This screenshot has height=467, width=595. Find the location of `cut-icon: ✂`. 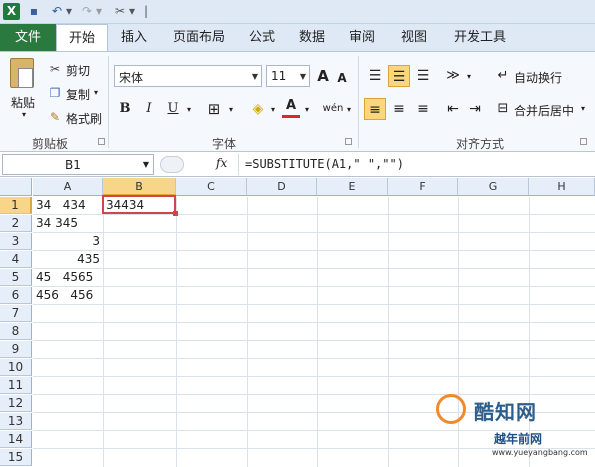

cut-icon: ✂ is located at coordinates (55, 69).